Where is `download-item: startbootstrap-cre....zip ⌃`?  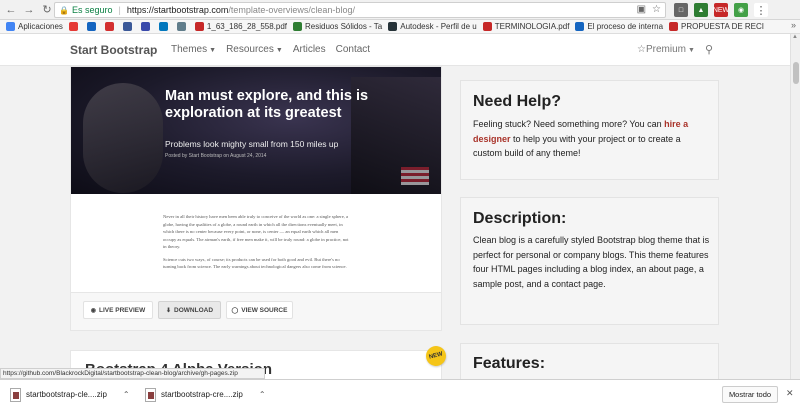 download-item: startbootstrap-cre....zip ⌃ is located at coordinates (205, 394).